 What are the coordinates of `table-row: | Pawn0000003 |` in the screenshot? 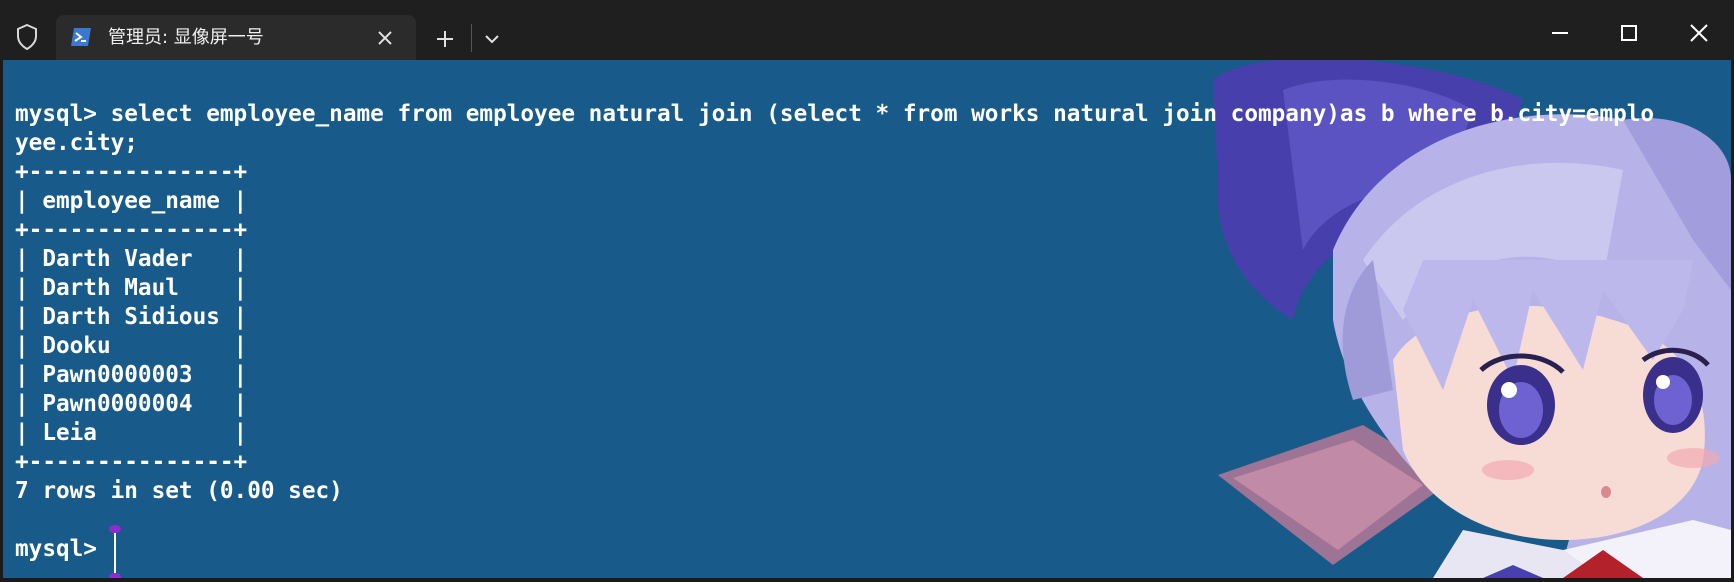 It's located at (131, 375).